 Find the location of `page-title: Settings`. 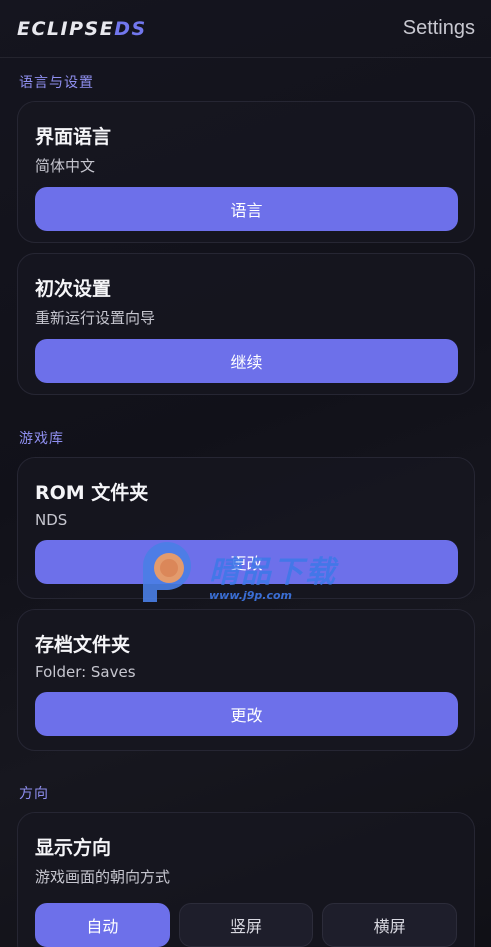

page-title: Settings is located at coordinates (438, 28).